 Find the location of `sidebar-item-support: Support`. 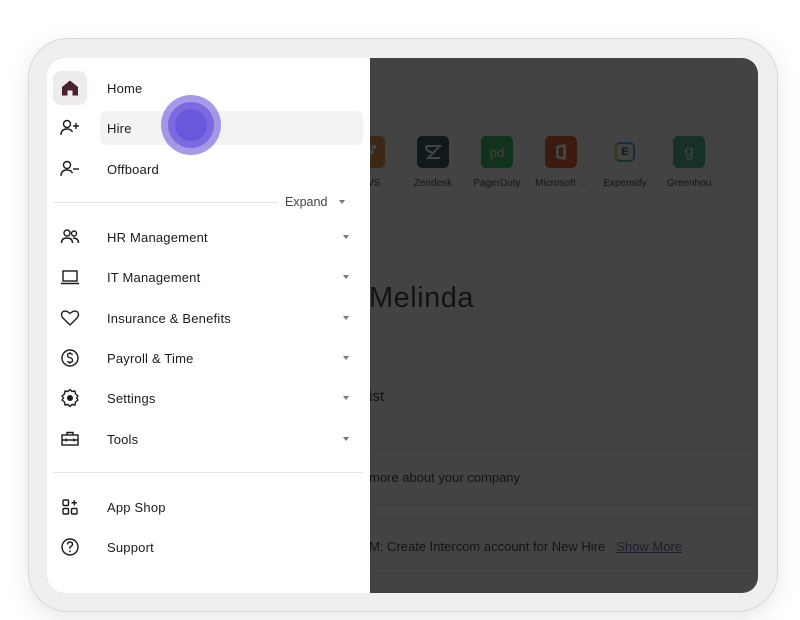

sidebar-item-support: Support is located at coordinates (208, 547).